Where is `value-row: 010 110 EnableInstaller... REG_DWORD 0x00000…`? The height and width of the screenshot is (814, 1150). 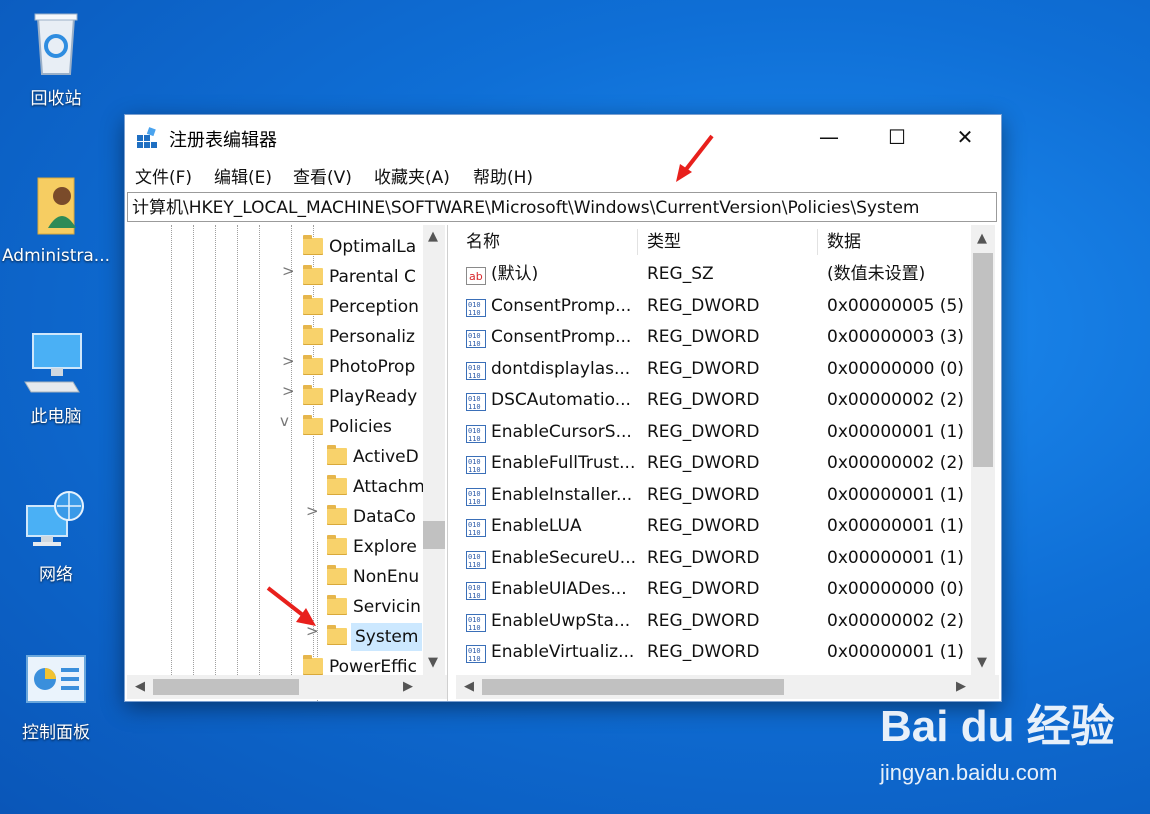 value-row: 010 110 EnableInstaller... REG_DWORD 0x00000… is located at coordinates (713, 495).